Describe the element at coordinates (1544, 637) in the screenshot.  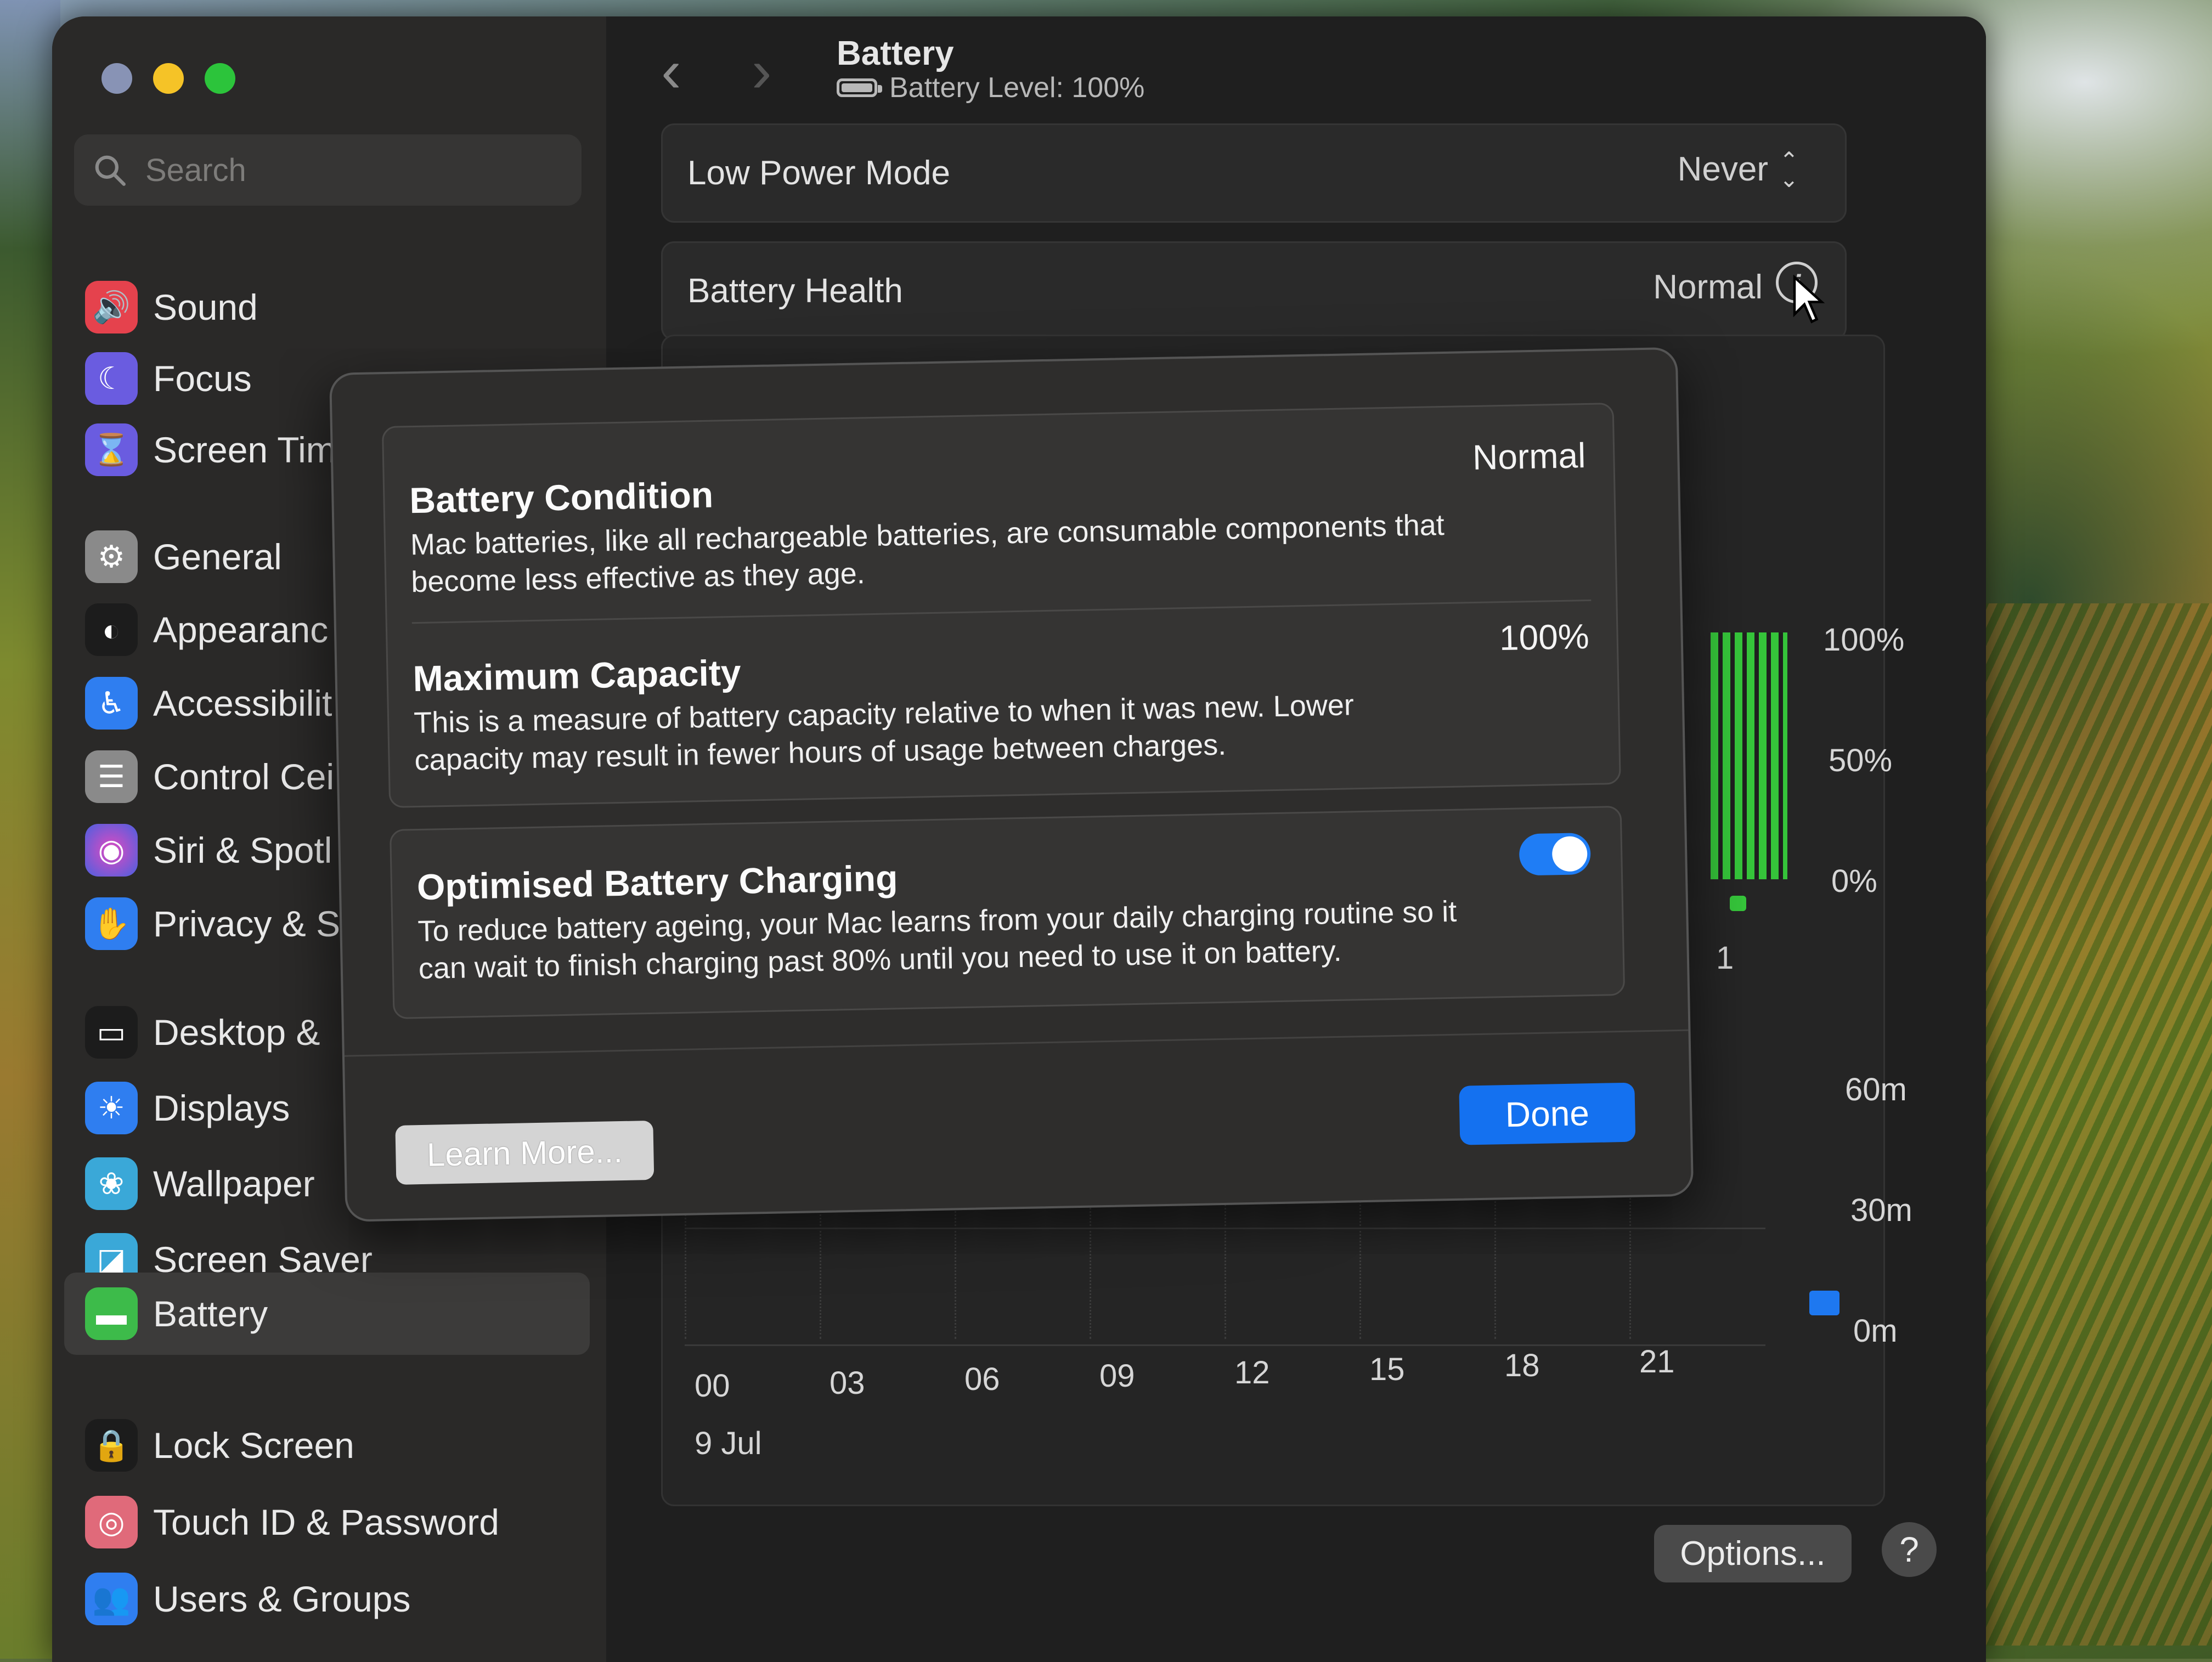
I see `maximum-capacity-value: 100%` at that location.